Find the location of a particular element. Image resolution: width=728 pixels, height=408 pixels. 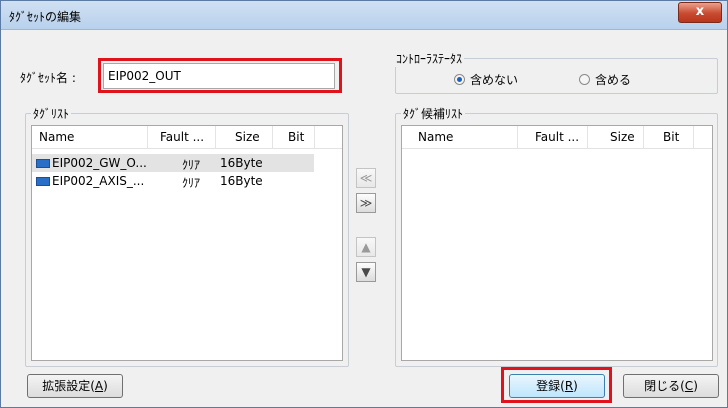

candidate-list-title: ﾀｸﾞ候補ﾘｽﾄ is located at coordinates (433, 113).